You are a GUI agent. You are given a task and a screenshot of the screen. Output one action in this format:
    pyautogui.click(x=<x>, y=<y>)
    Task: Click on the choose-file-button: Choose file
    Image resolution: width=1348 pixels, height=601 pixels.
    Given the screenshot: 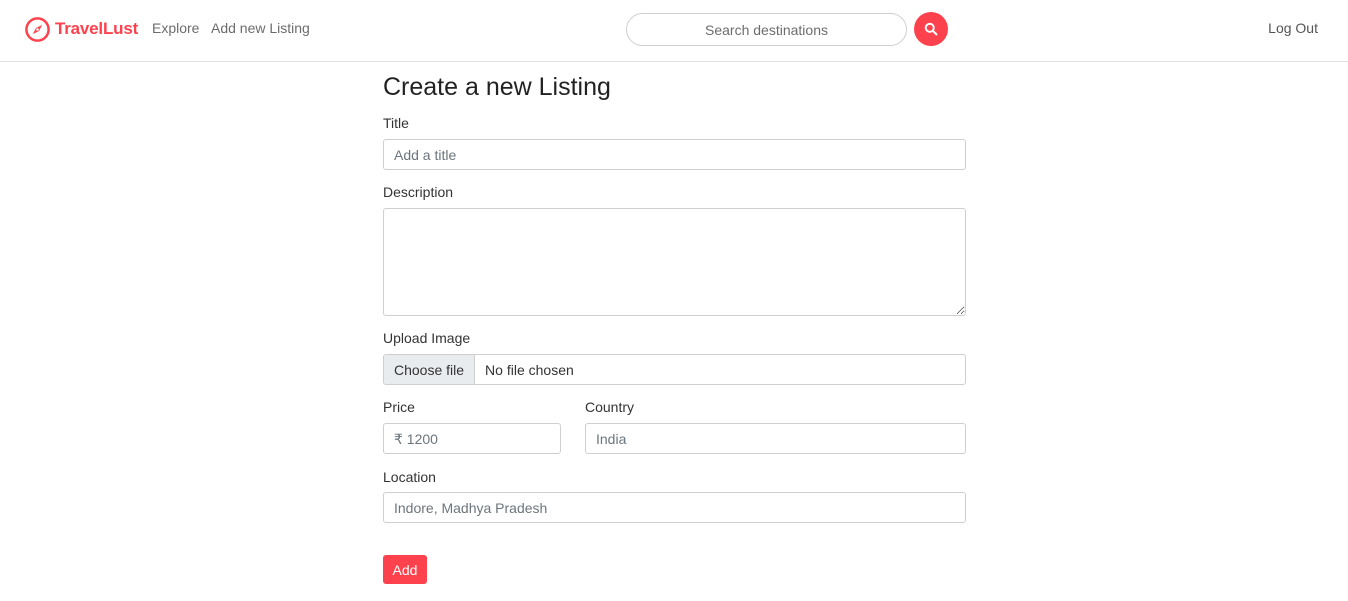 What is the action you would take?
    pyautogui.click(x=430, y=369)
    